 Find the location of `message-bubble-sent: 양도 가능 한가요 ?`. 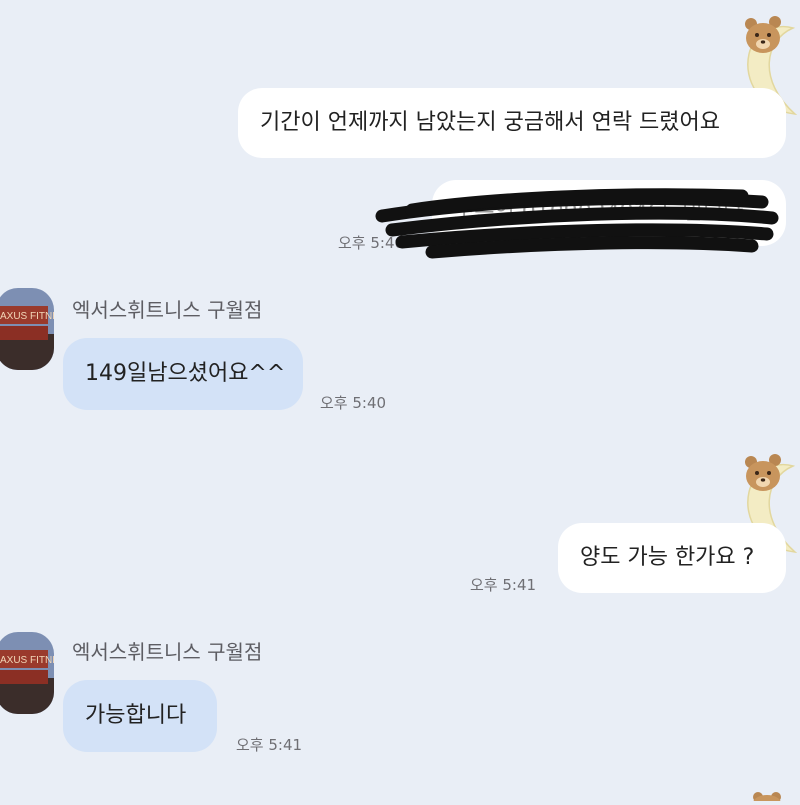

message-bubble-sent: 양도 가능 한가요 ? is located at coordinates (672, 558).